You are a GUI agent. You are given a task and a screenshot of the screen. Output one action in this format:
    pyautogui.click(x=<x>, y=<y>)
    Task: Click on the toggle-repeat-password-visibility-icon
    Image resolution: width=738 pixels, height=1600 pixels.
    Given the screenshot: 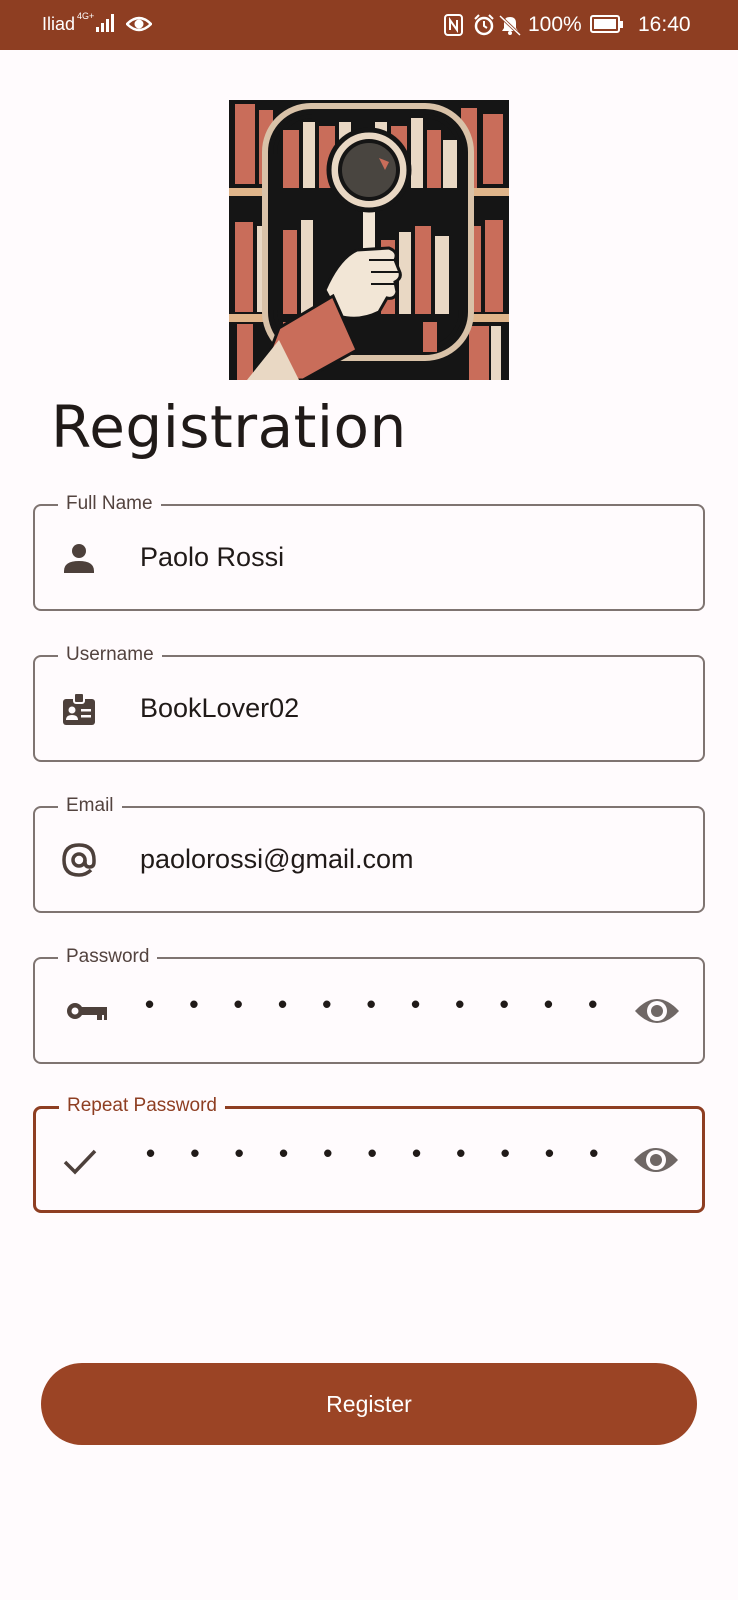 What is the action you would take?
    pyautogui.click(x=656, y=1160)
    